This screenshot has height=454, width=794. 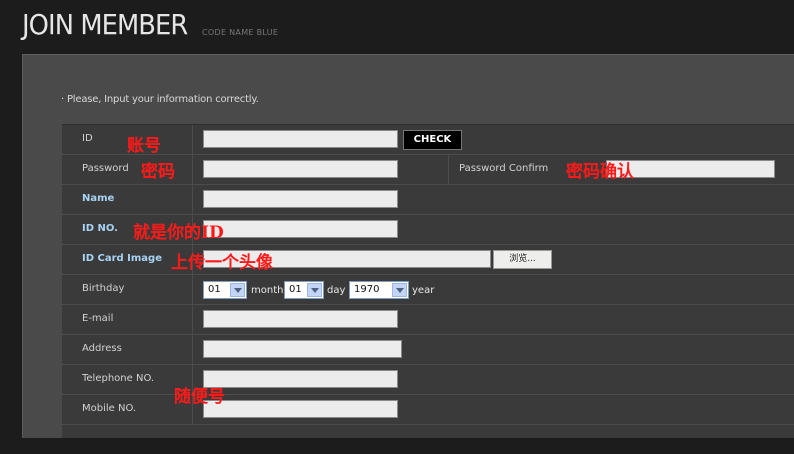 What do you see at coordinates (100, 228) in the screenshot?
I see `id-no-label: ID NO.` at bounding box center [100, 228].